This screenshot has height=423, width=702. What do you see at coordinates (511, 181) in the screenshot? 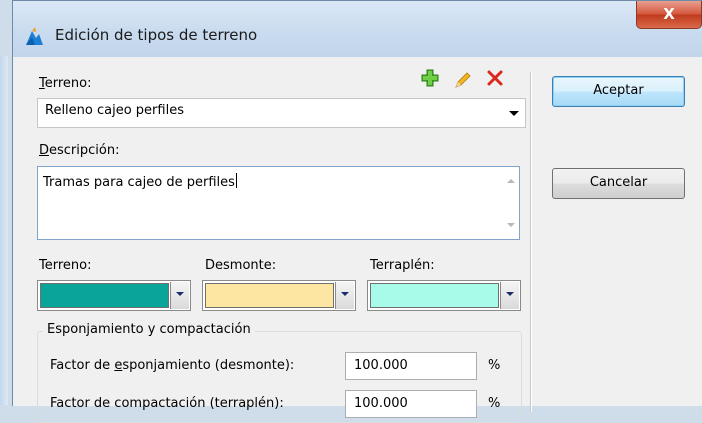
I see `scroll-up-icon` at bounding box center [511, 181].